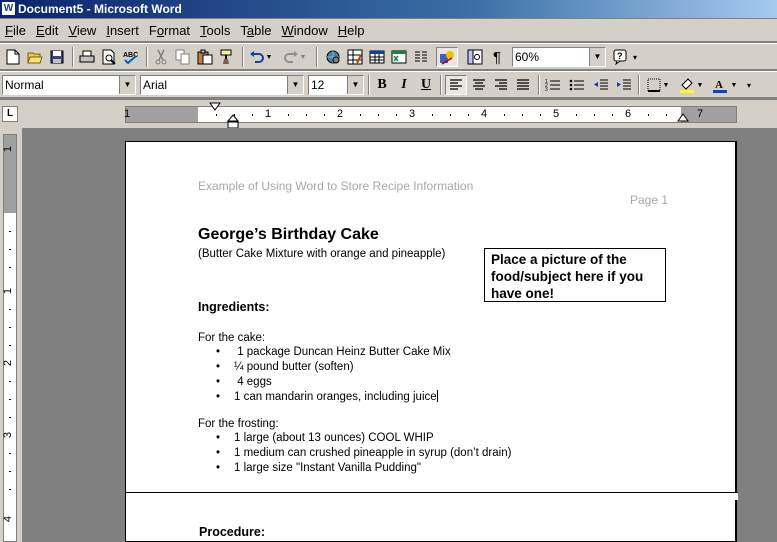  I want to click on show-hide-pilcrow-icon: ¶, so click(497, 57).